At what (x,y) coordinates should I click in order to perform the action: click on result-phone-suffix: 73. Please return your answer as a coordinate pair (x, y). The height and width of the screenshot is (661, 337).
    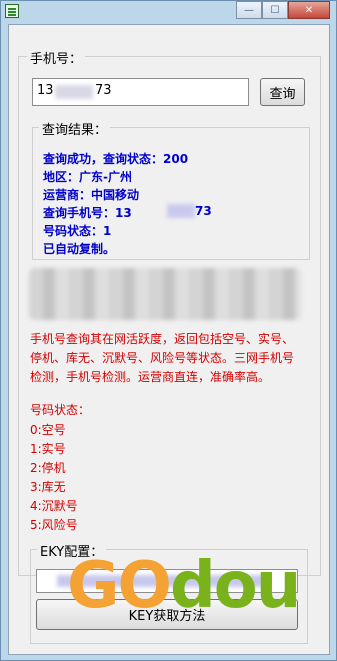
    Looking at the image, I should click on (203, 211).